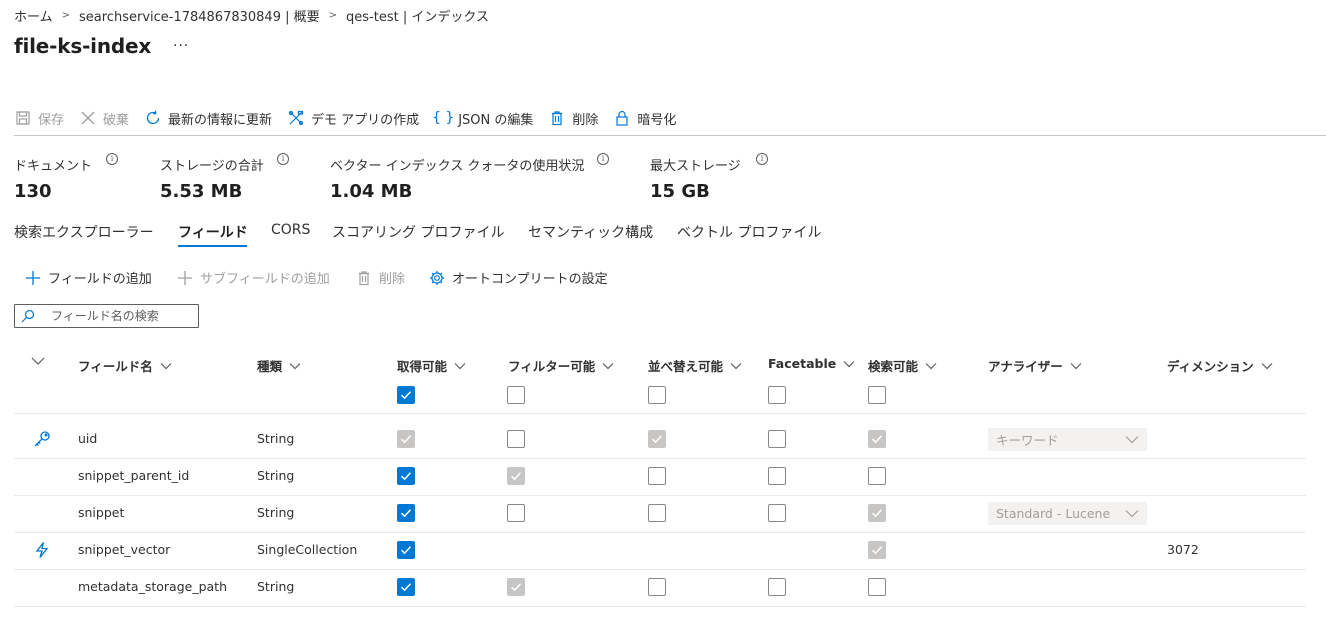 The width and height of the screenshot is (1326, 628). I want to click on stat-vector-quota-label: ベクター インデックス クォータの使用状況, so click(457, 166).